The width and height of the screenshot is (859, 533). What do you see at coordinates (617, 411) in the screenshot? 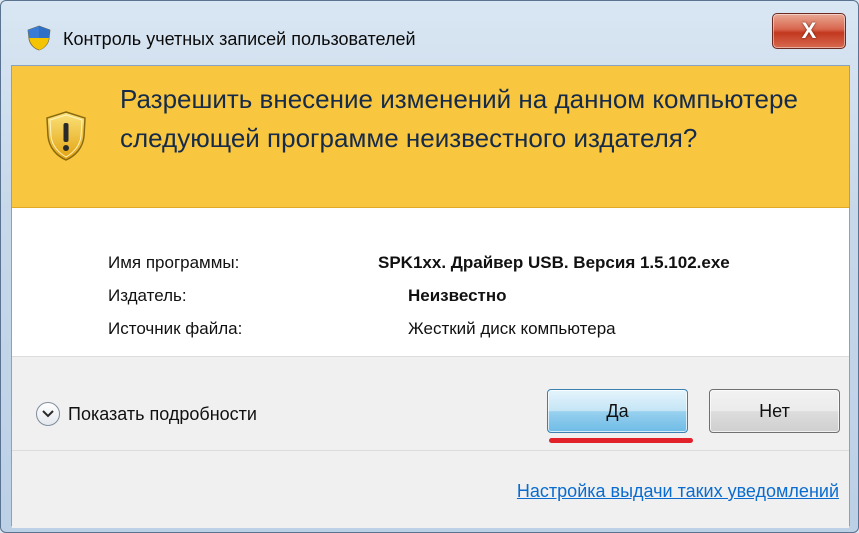
I see `yes-button: Да` at bounding box center [617, 411].